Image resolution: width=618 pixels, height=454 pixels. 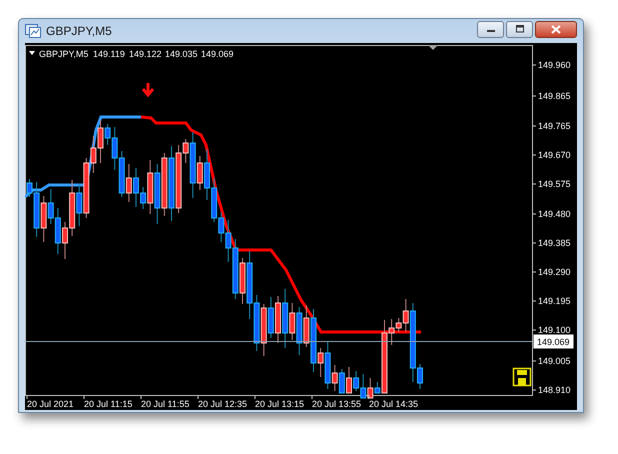 What do you see at coordinates (217, 54) in the screenshot?
I see `ohlc-value: 149.069` at bounding box center [217, 54].